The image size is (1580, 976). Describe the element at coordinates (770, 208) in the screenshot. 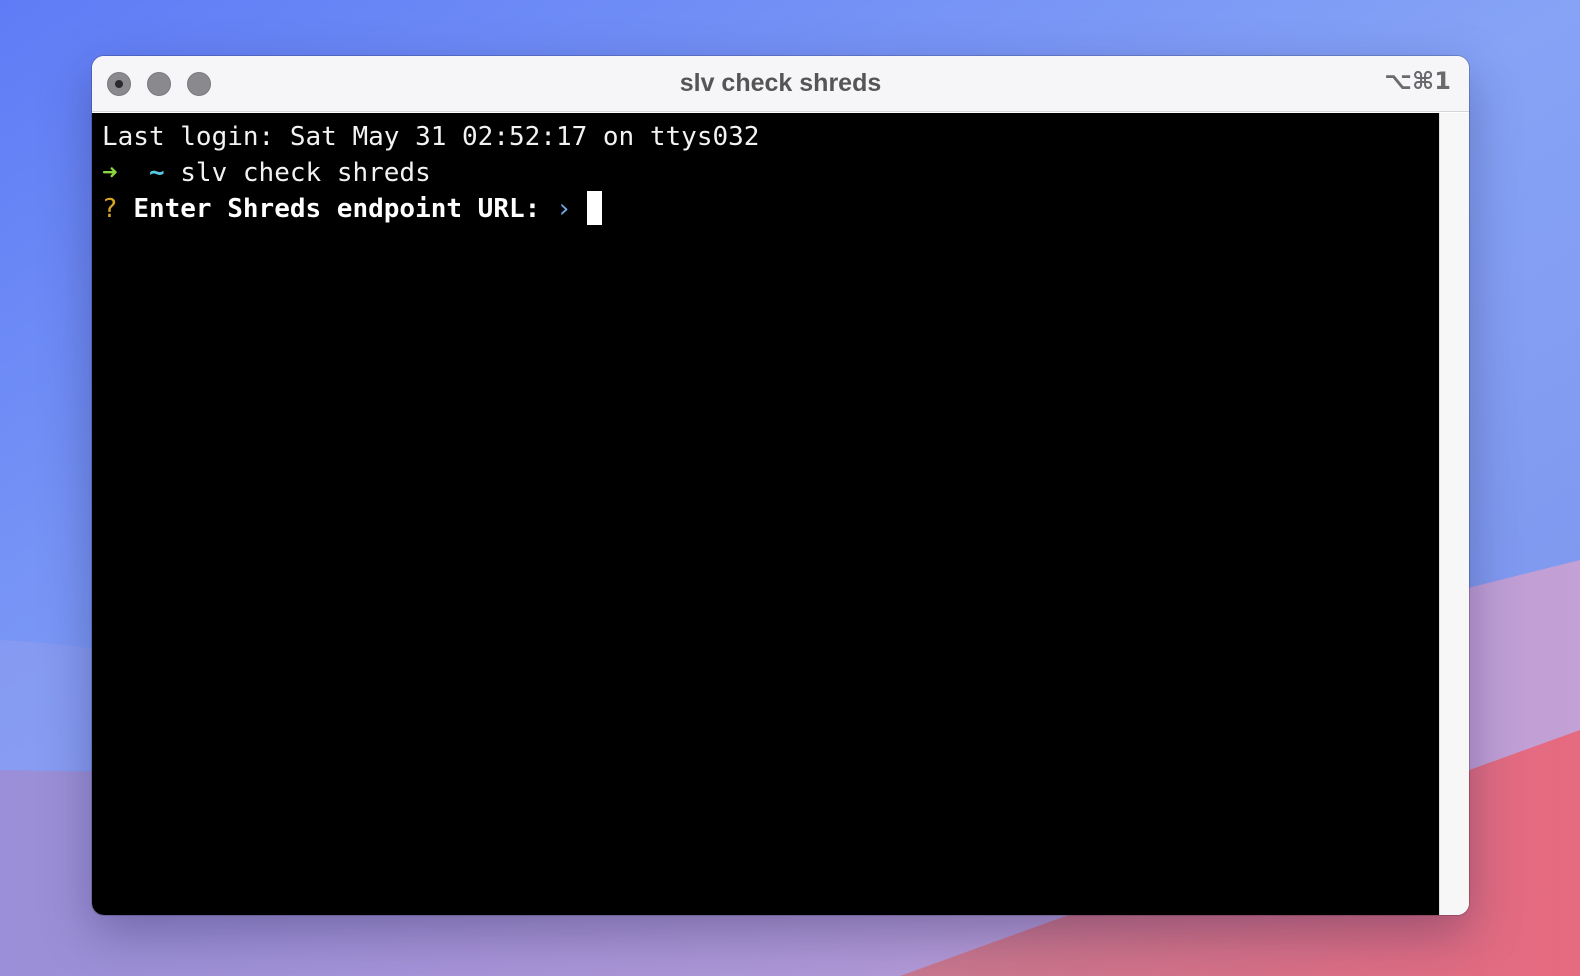

I see `input-prompt-line: ? Enter Shreds endpoint URL: ›` at that location.